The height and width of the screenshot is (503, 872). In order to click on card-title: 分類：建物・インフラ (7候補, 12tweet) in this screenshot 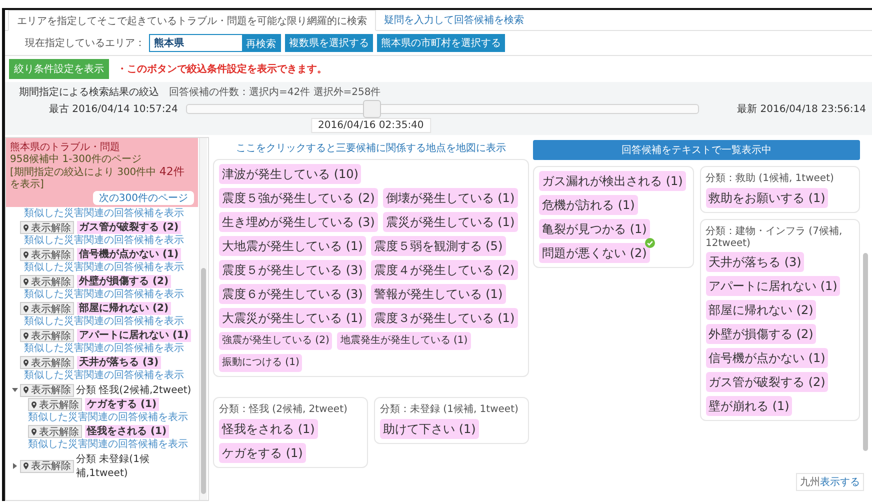, I will do `click(775, 236)`.